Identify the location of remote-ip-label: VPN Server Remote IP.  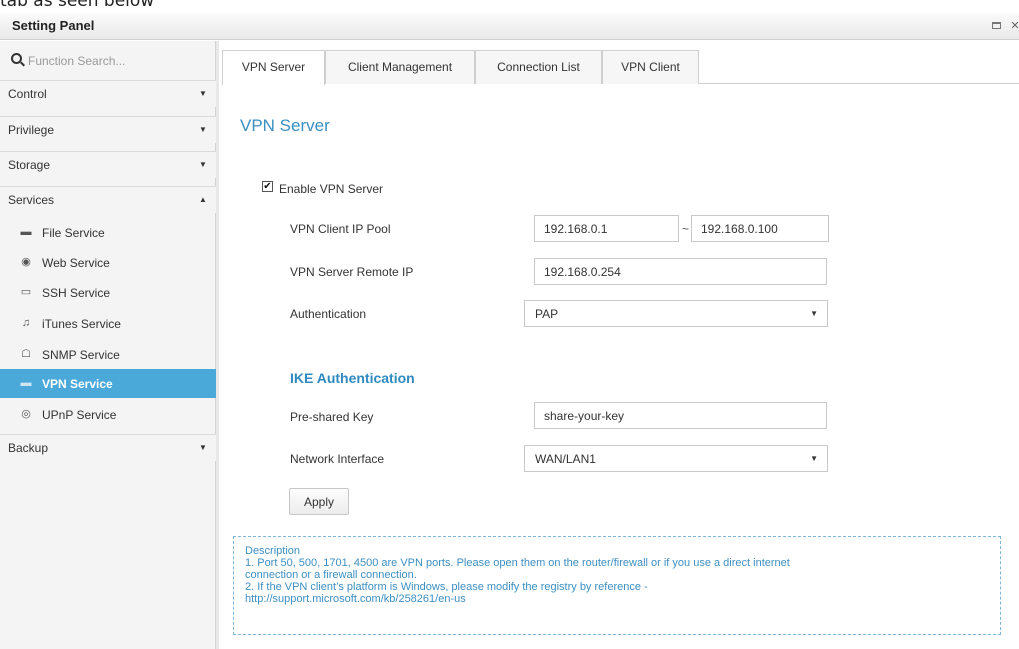
(352, 272).